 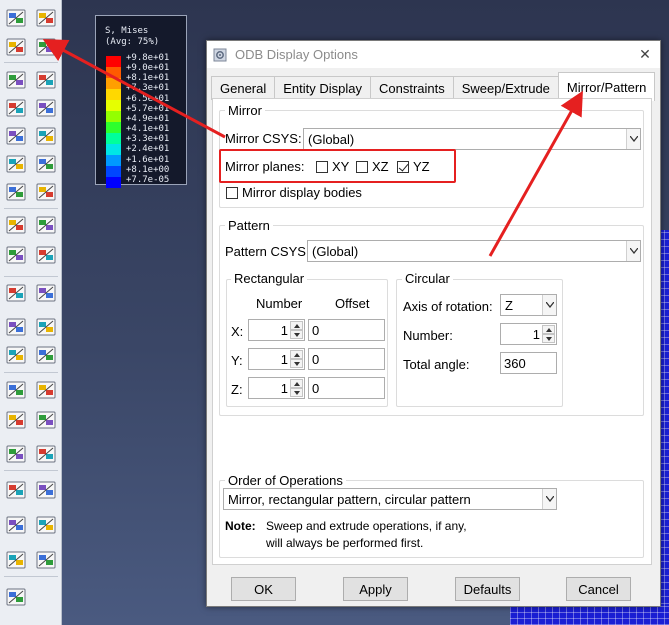 I want to click on rect-x-number-value: 1, so click(x=284, y=330).